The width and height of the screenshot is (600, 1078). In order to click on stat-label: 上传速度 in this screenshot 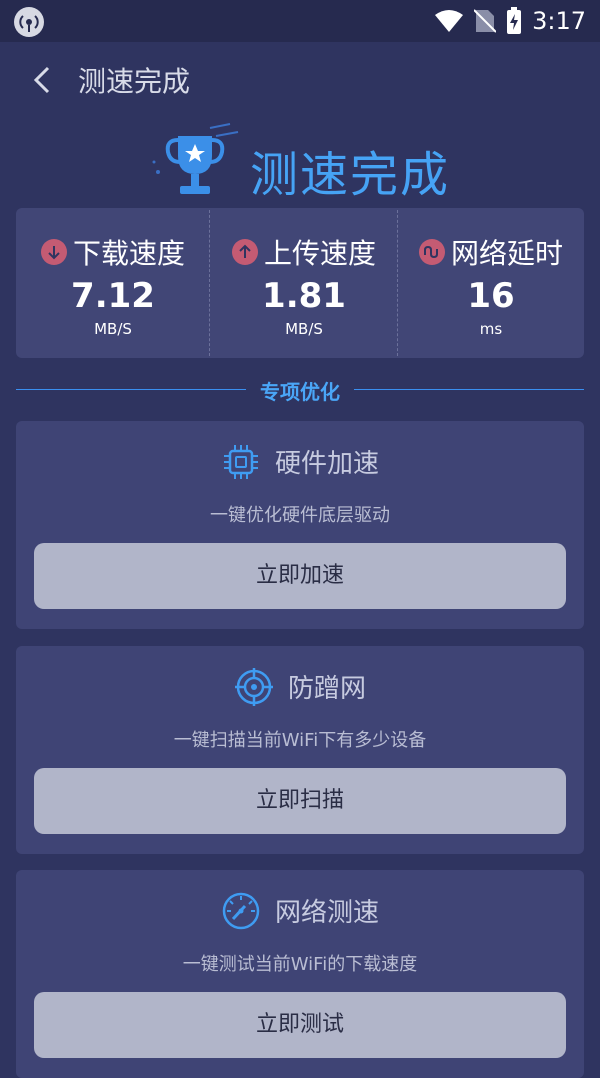, I will do `click(319, 253)`.